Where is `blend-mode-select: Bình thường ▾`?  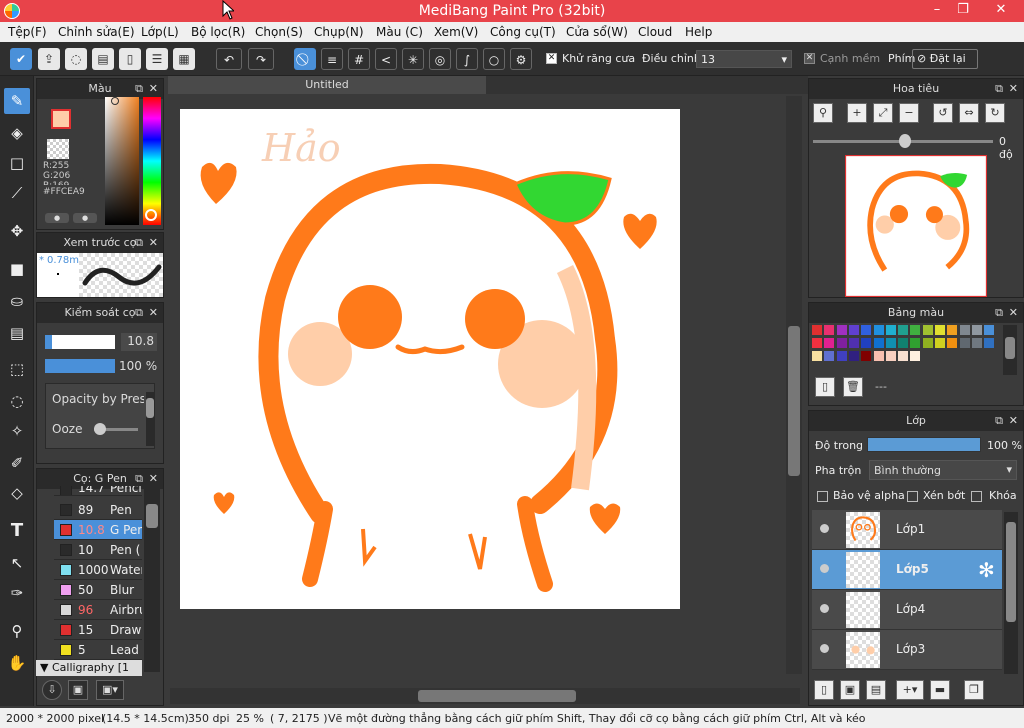
blend-mode-select: Bình thường ▾ is located at coordinates (943, 470).